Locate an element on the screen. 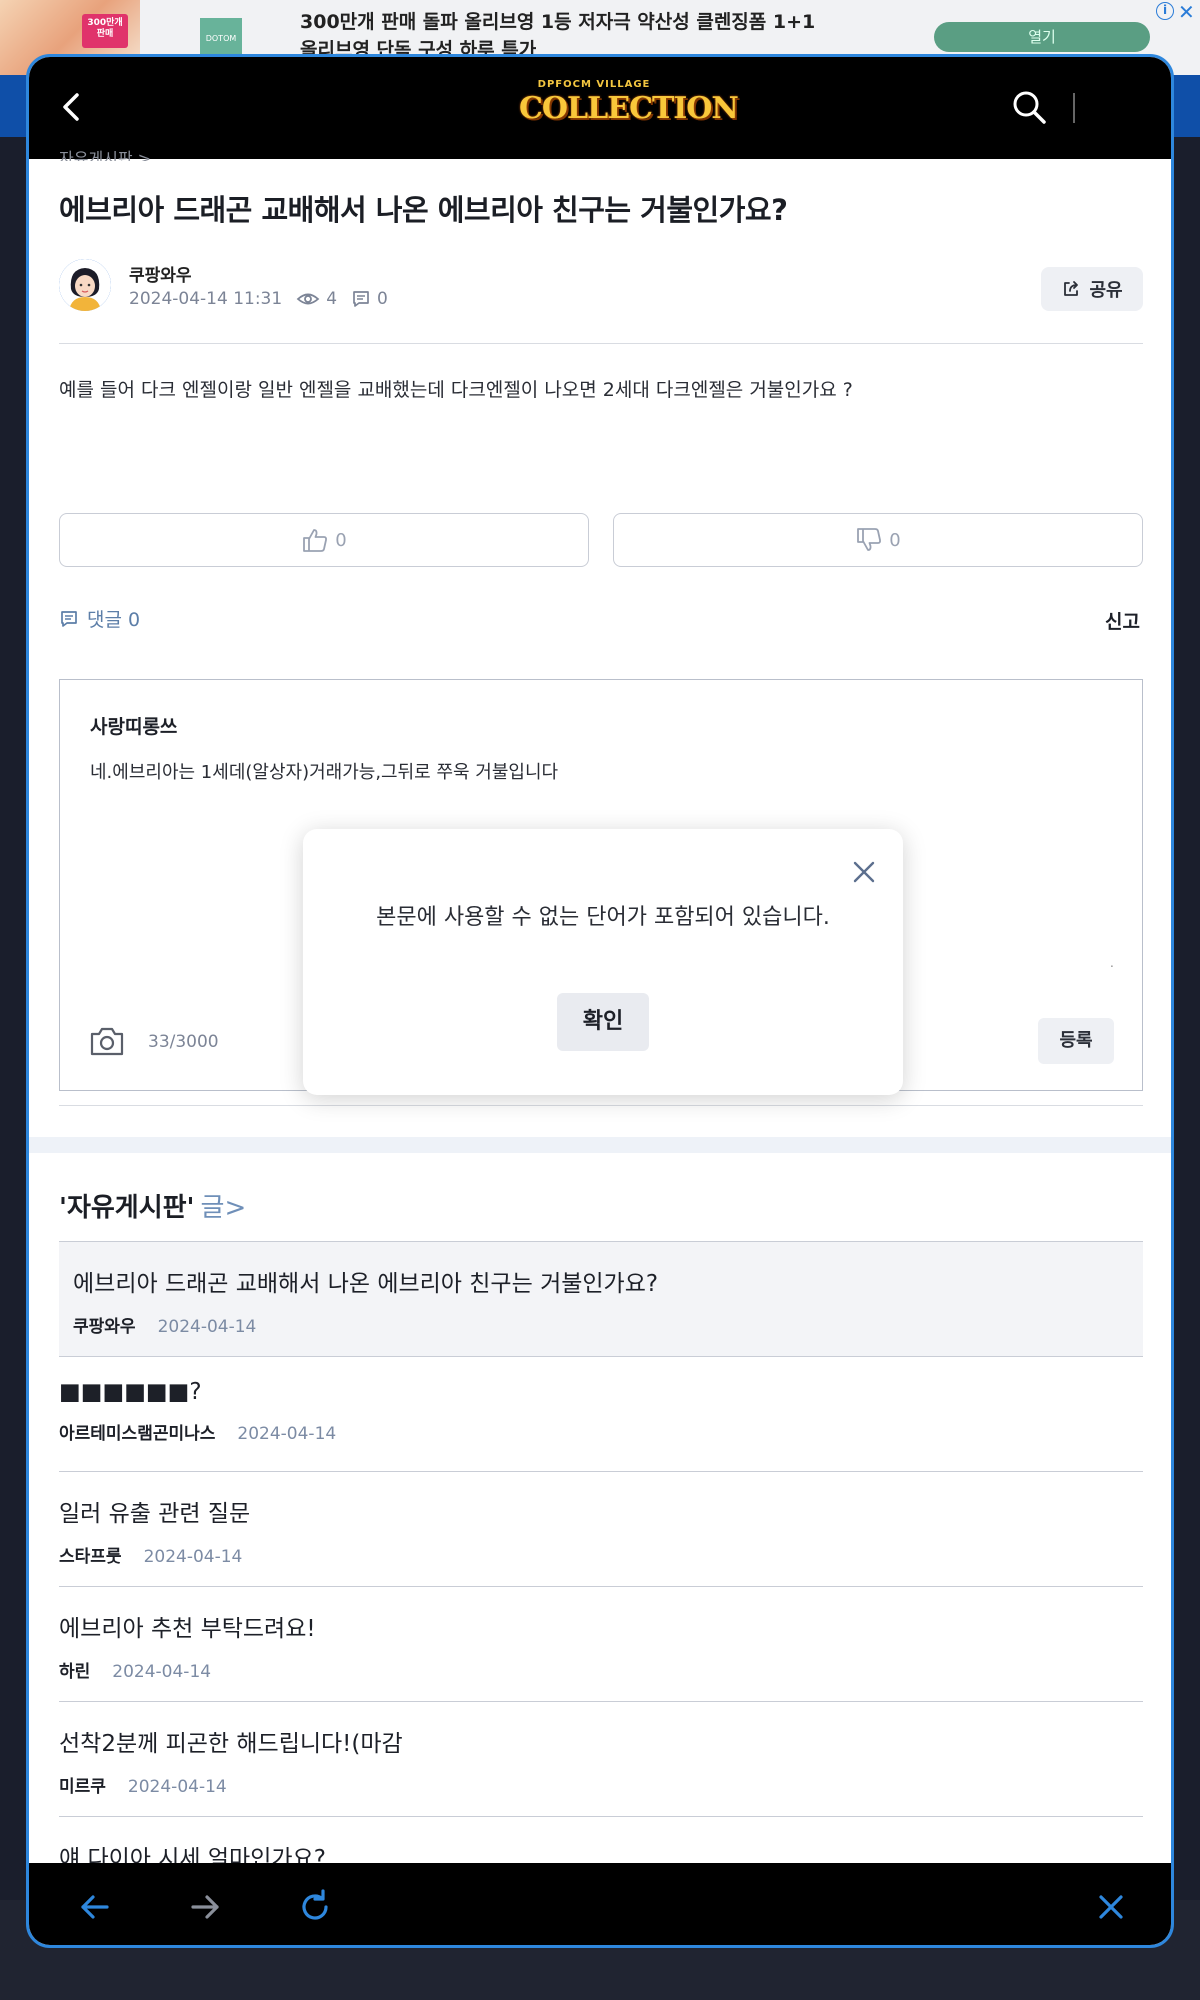  dislike-count: 0 is located at coordinates (895, 540).